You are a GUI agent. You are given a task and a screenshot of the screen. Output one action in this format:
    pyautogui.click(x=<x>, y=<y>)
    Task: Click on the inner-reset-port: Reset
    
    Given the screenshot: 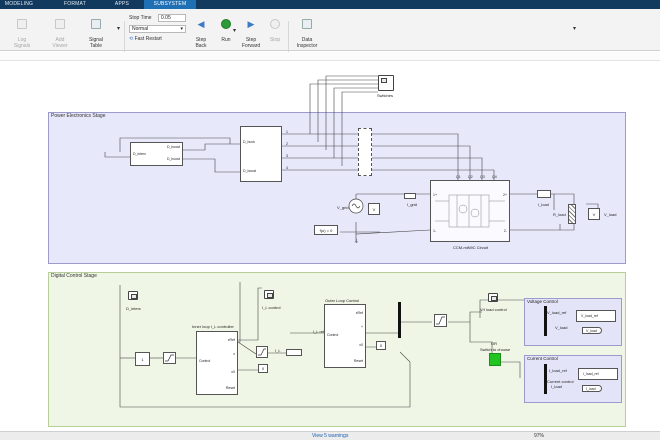 What is the action you would take?
    pyautogui.click(x=230, y=388)
    